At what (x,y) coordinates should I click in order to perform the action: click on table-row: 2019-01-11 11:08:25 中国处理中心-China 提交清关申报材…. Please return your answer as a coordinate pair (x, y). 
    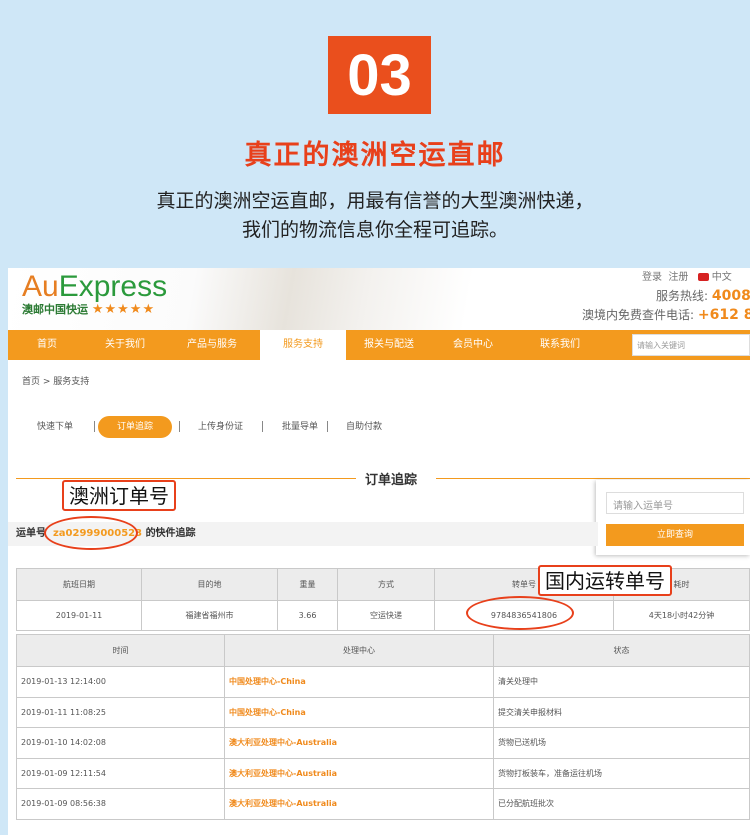
    Looking at the image, I should click on (383, 712).